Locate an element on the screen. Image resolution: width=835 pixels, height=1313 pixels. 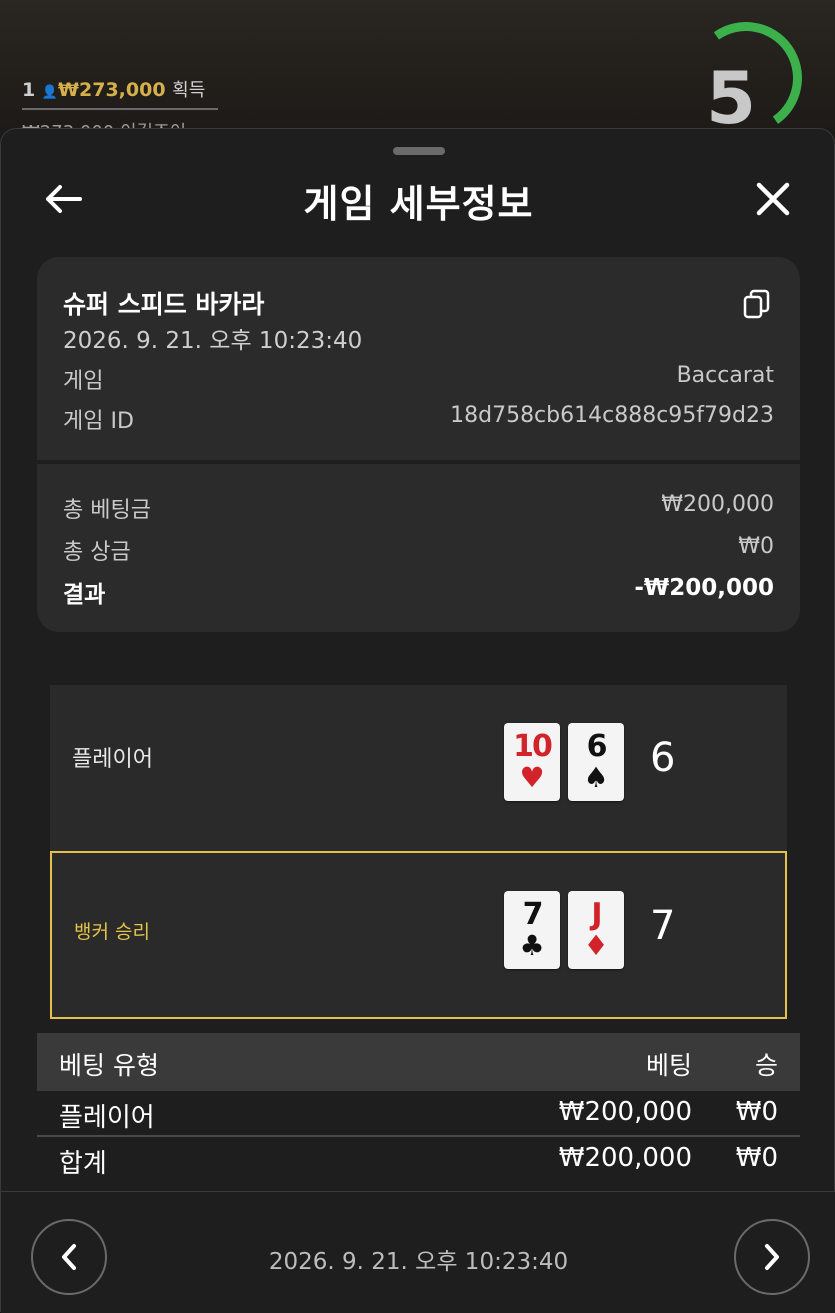
diamond-suit-icon: ♦ is located at coordinates (596, 945).